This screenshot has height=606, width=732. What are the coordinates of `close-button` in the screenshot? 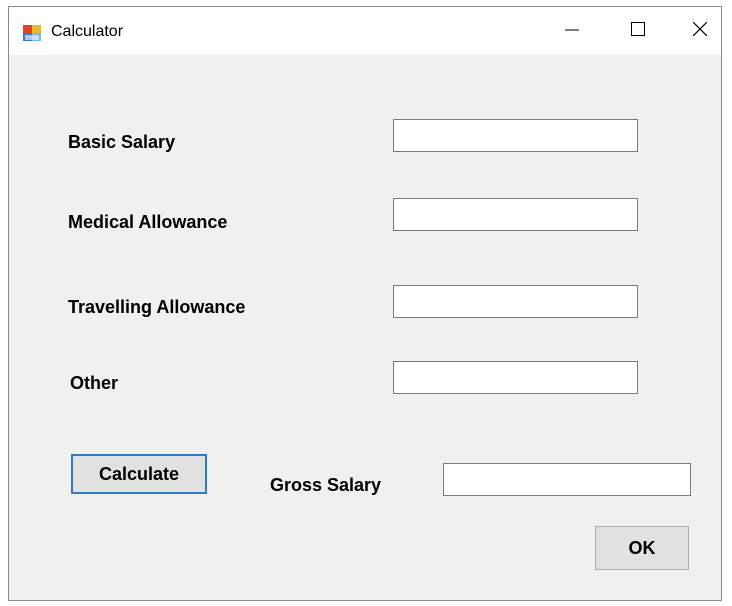 It's located at (700, 31).